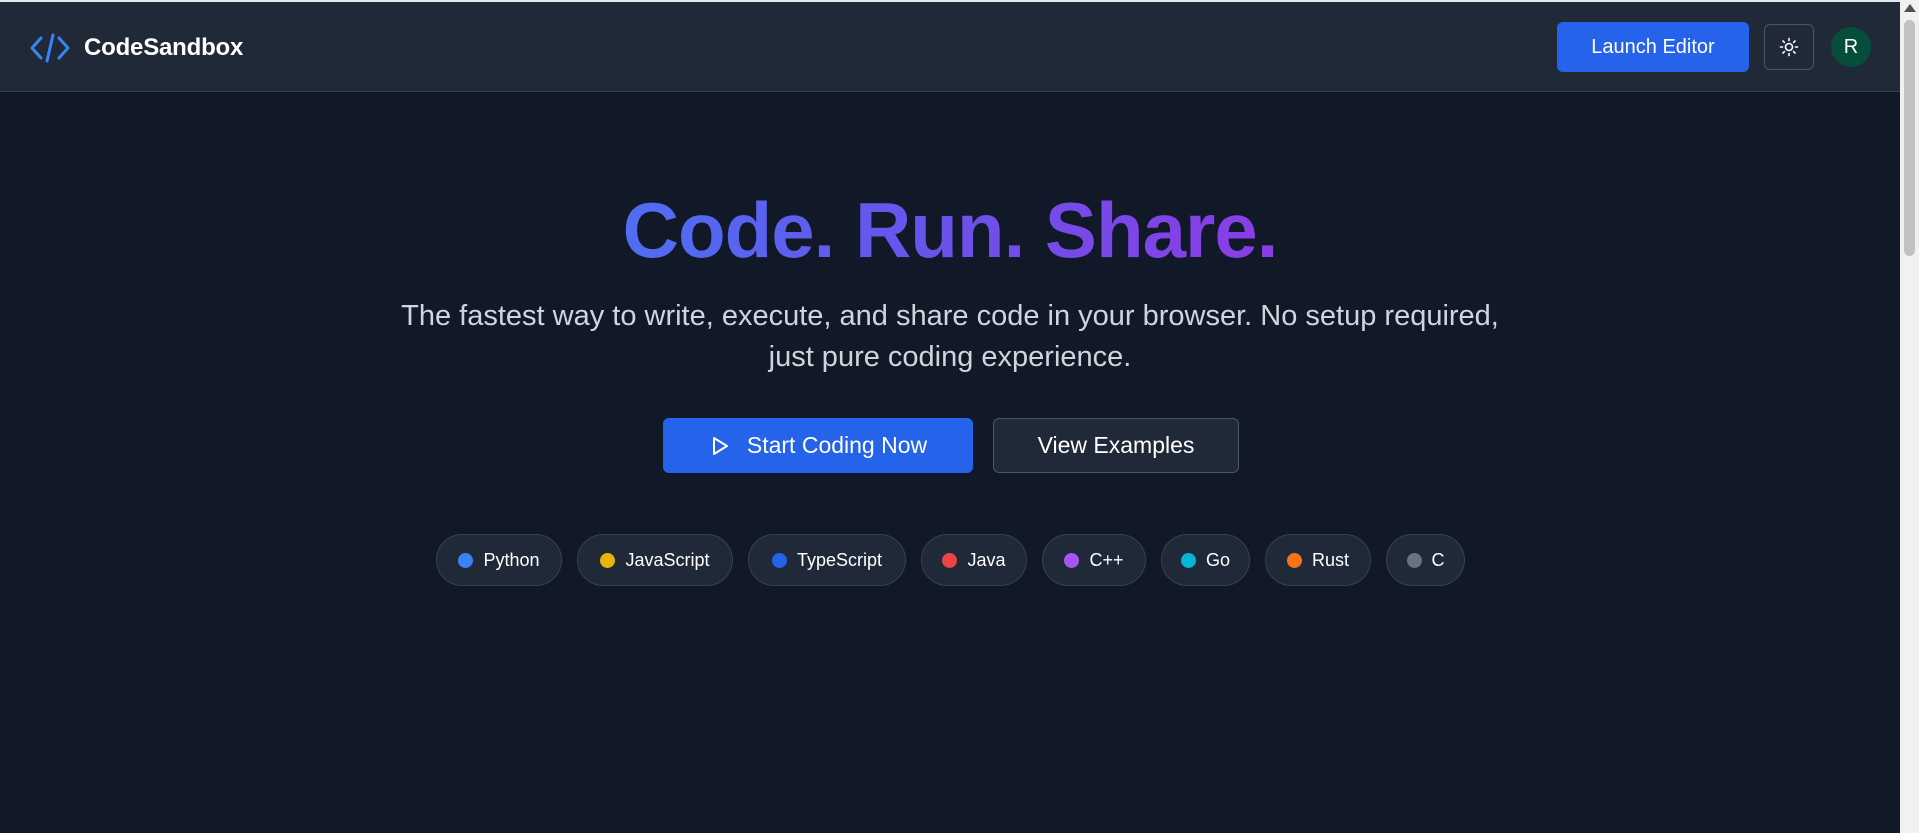  What do you see at coordinates (511, 559) in the screenshot?
I see `language-chip-label: Python` at bounding box center [511, 559].